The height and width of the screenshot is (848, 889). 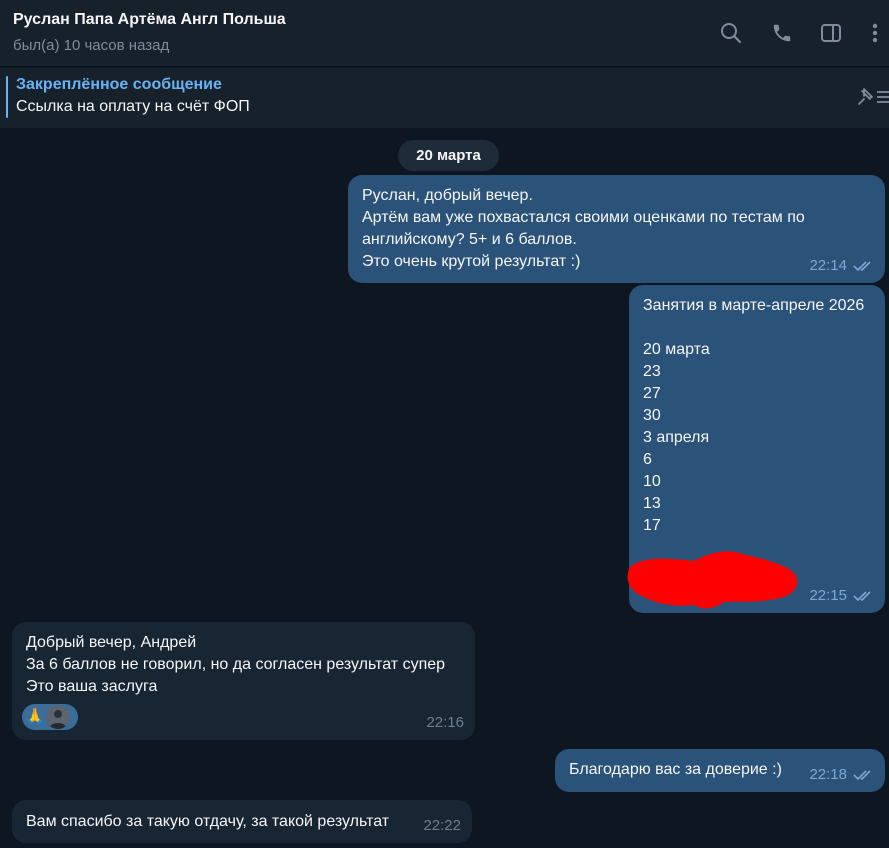 I want to click on message-text-line: английскому? 5+ и 6 баллов., so click(x=469, y=239).